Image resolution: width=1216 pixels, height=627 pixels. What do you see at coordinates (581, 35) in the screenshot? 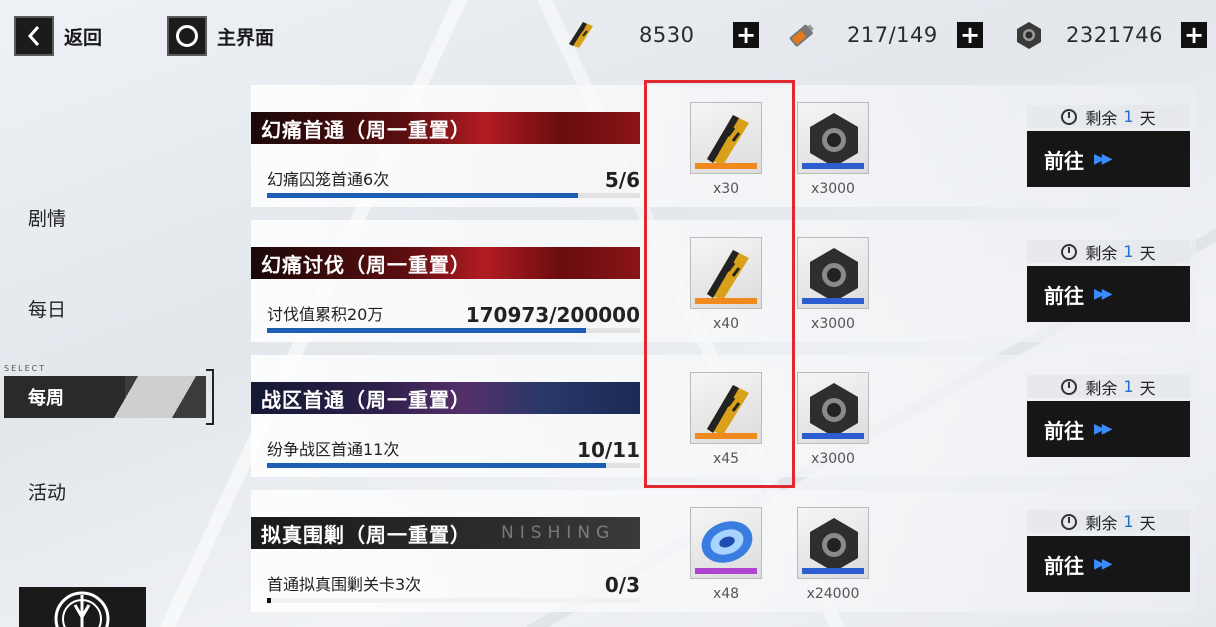
I see `supply-ticket-icon` at bounding box center [581, 35].